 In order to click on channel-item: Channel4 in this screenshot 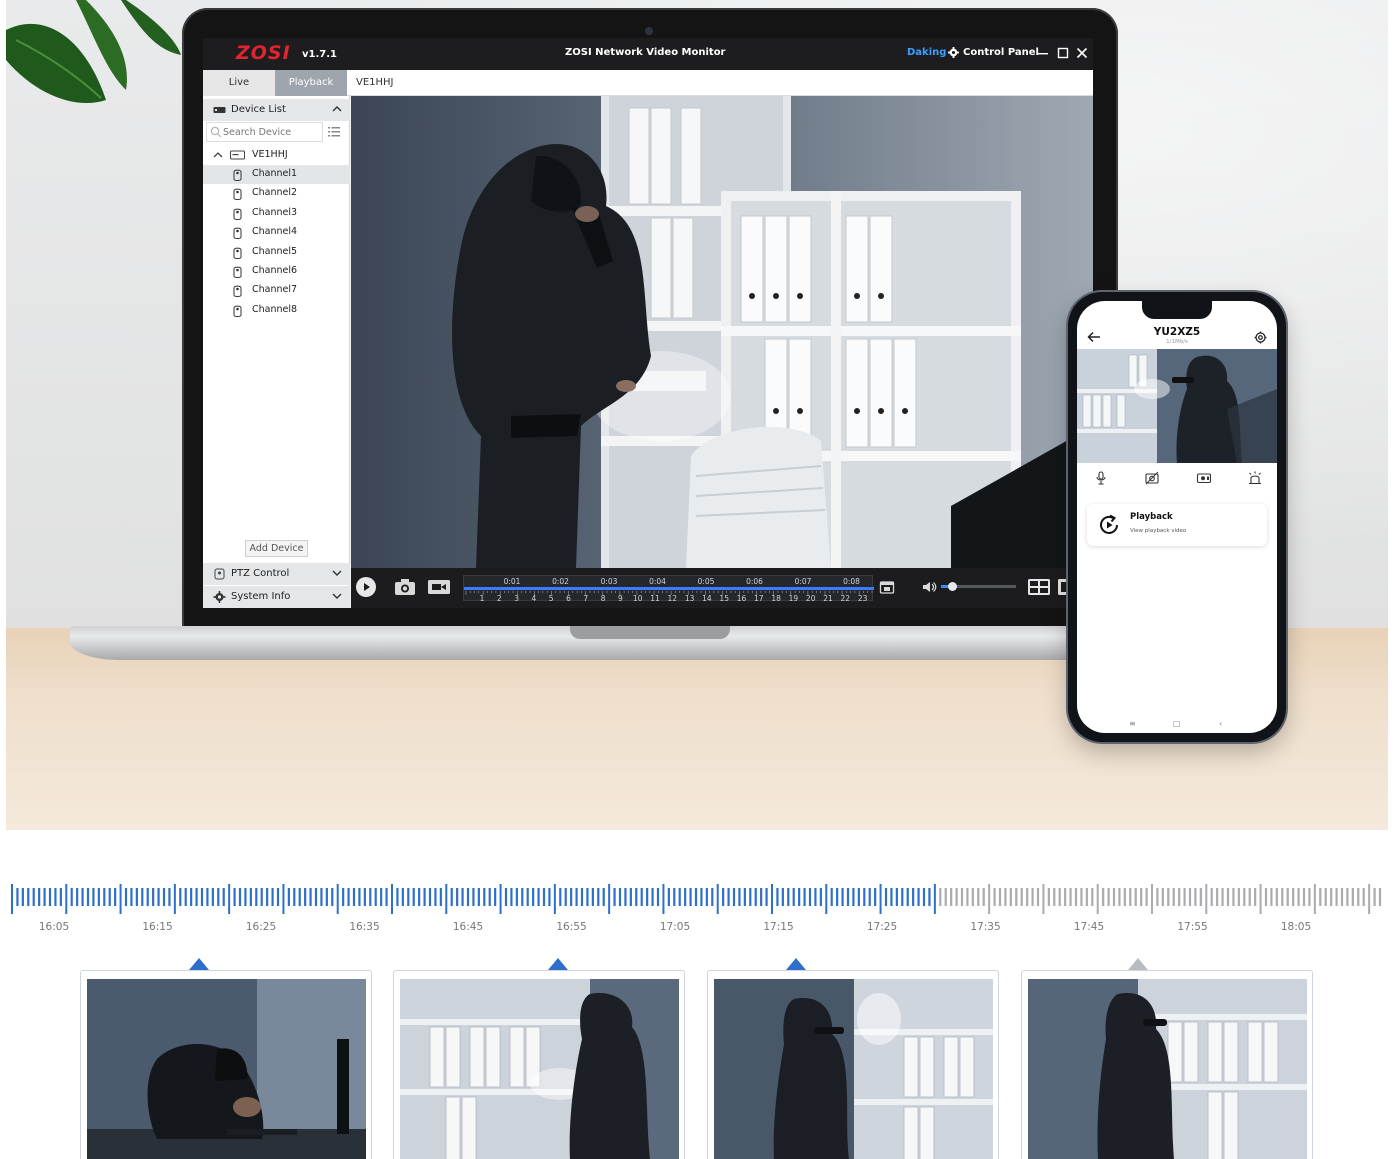, I will do `click(276, 232)`.